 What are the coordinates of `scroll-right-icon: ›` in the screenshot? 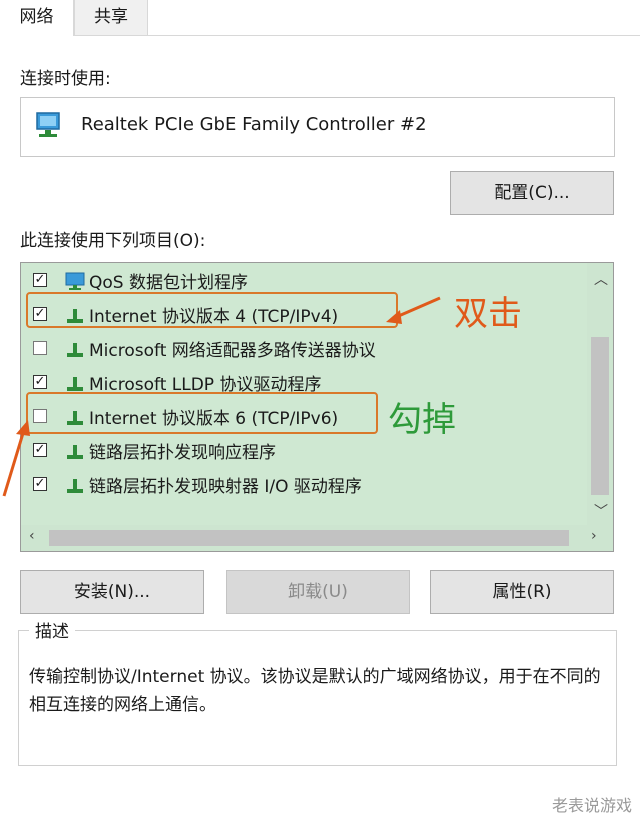 It's located at (594, 536).